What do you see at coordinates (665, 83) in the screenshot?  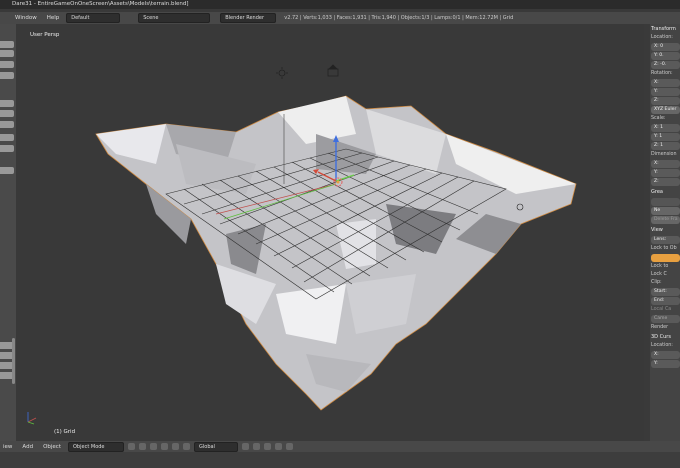 I see `rotation-x-field: X:` at bounding box center [665, 83].